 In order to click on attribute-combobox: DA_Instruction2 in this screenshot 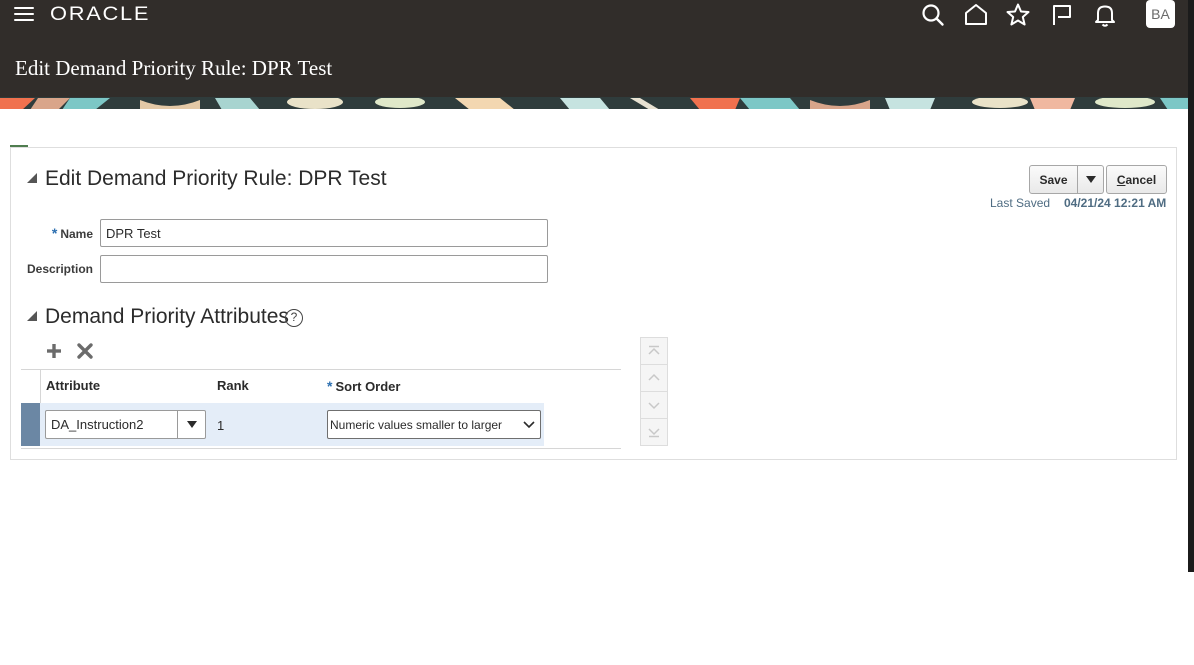, I will do `click(125, 424)`.